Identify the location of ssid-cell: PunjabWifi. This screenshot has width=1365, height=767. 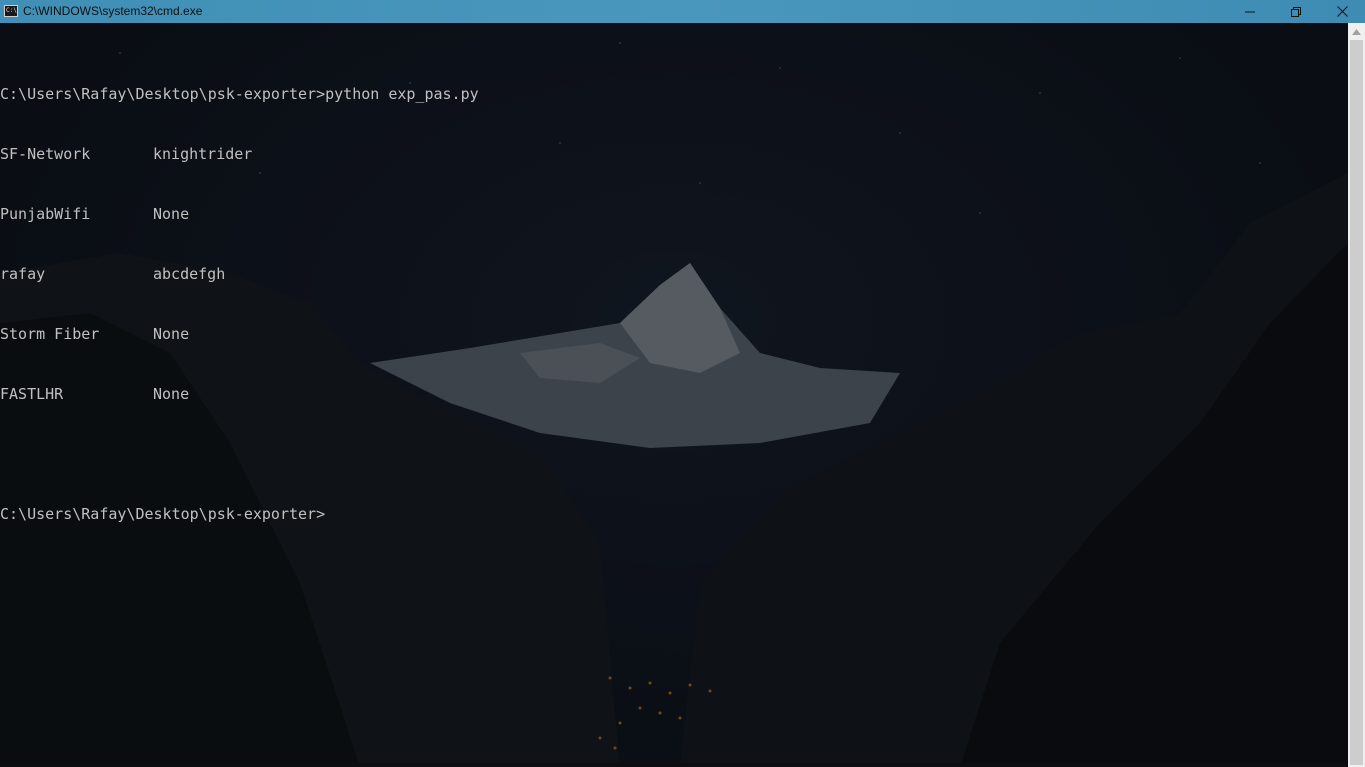
(45, 214).